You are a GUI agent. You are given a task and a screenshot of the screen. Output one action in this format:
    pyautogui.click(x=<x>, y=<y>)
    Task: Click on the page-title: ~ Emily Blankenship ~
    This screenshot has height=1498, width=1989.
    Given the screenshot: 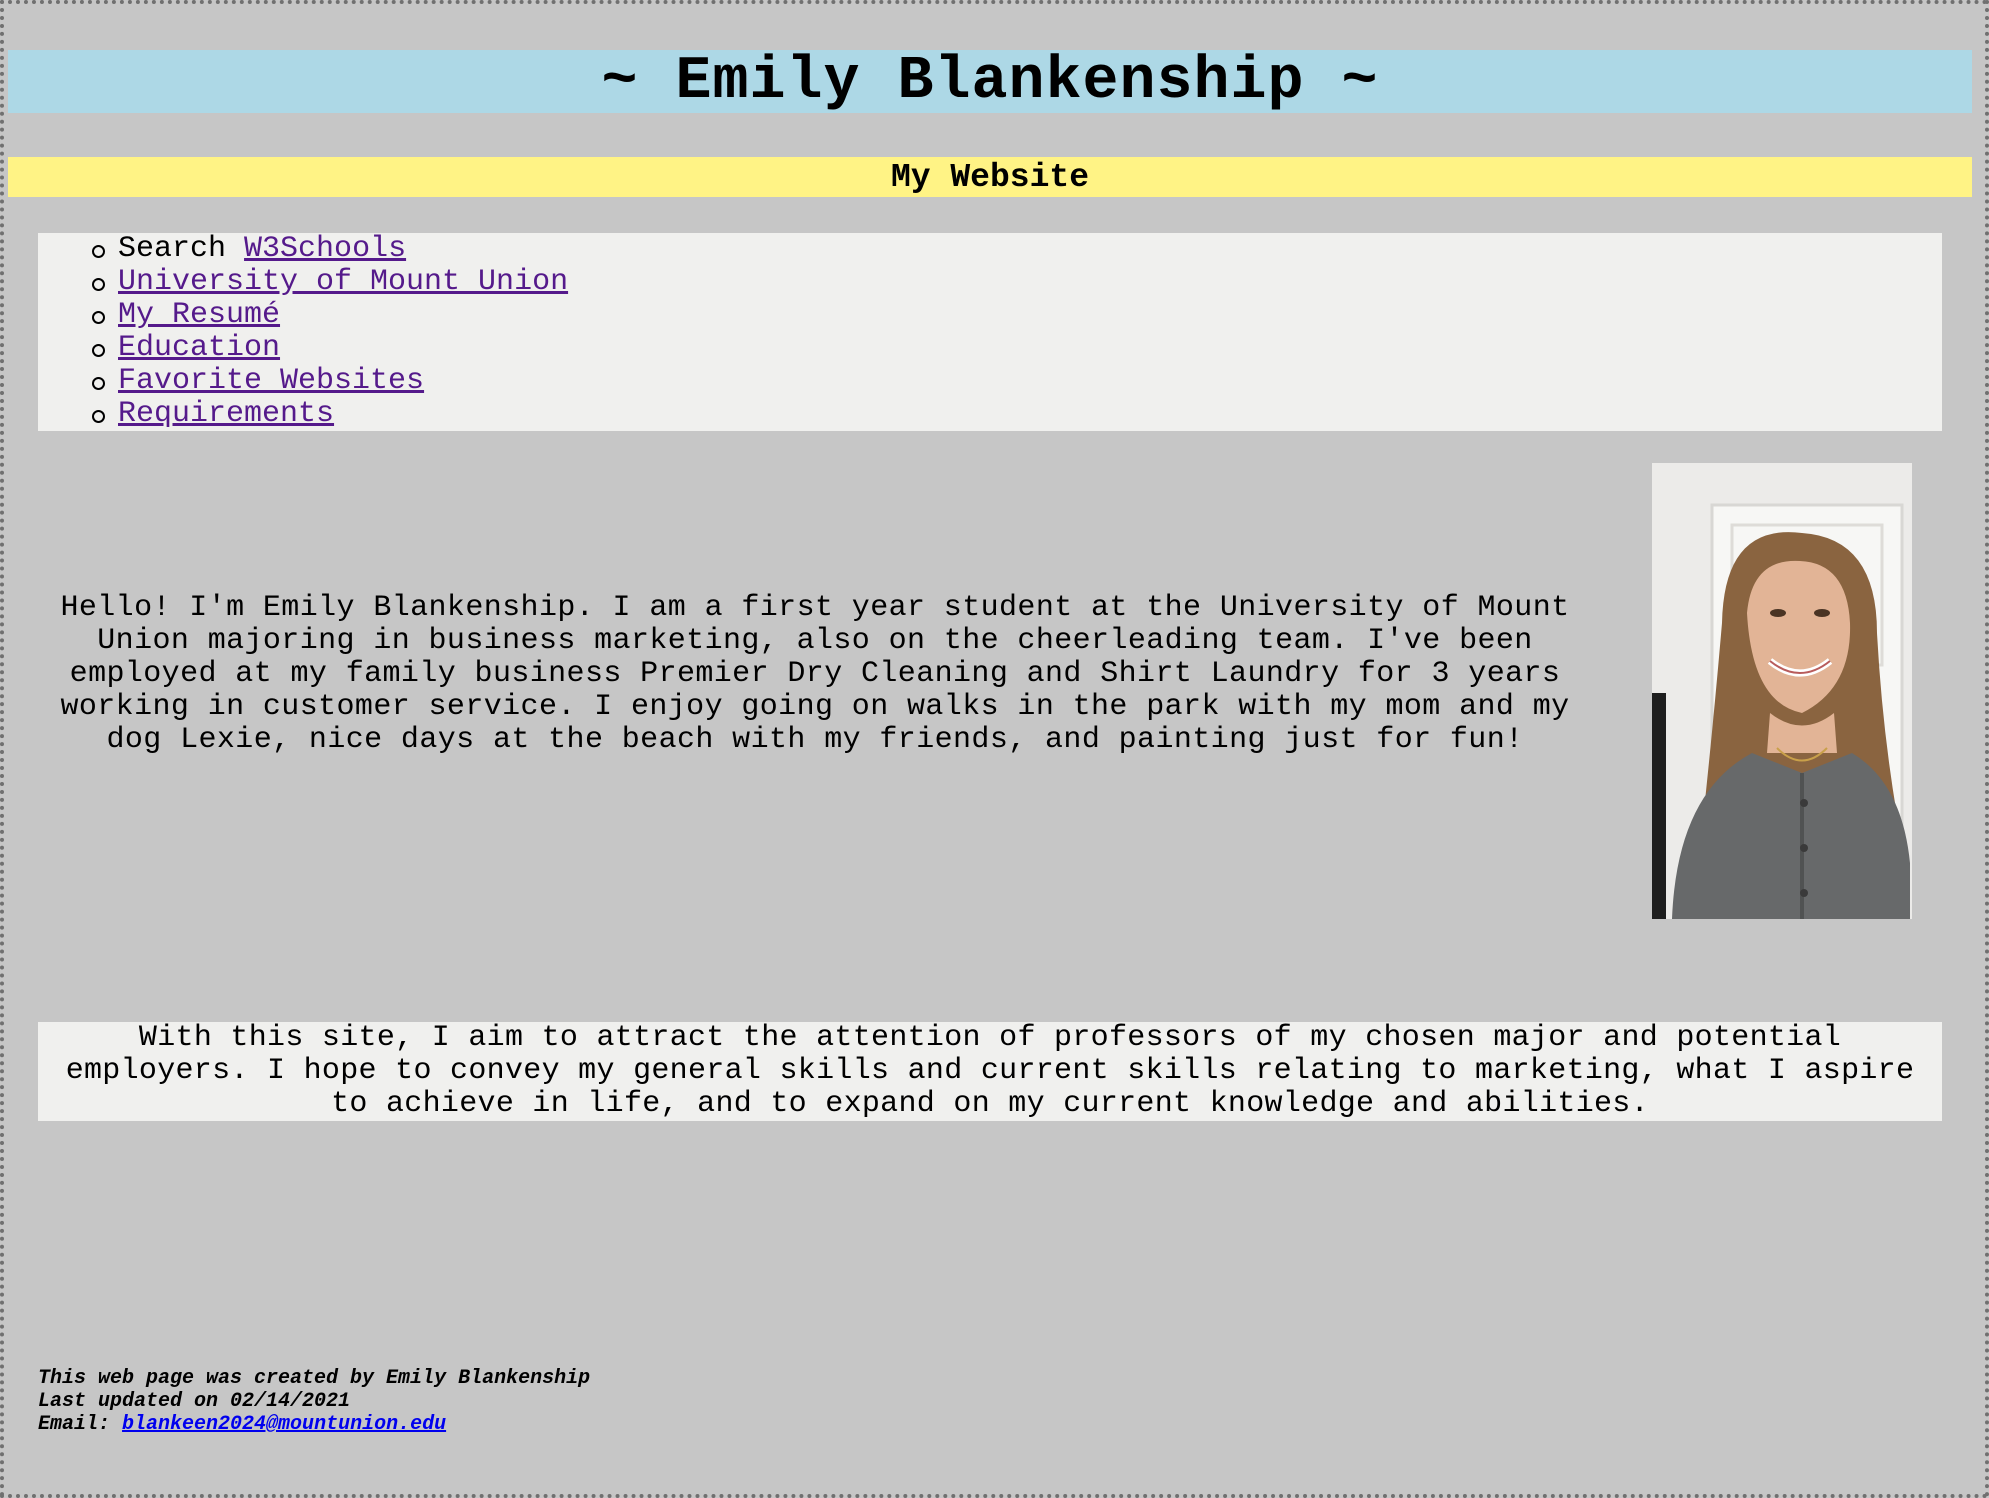 What is the action you would take?
    pyautogui.click(x=990, y=81)
    